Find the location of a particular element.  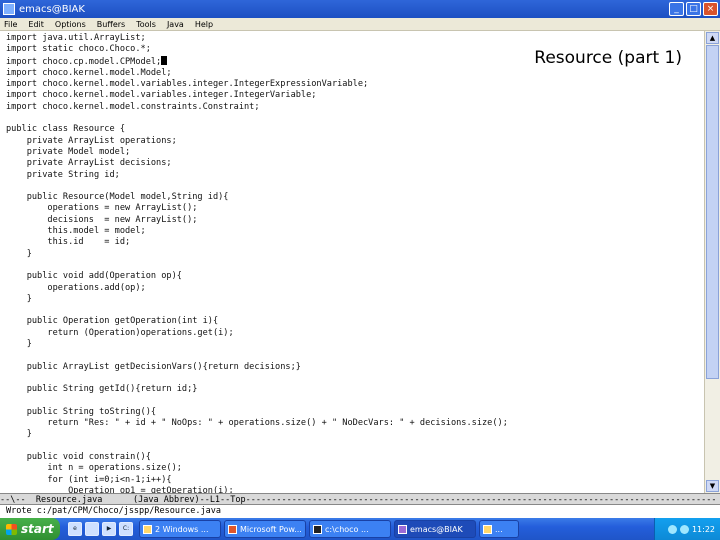

code-line: private ArrayList operations; is located at coordinates (91, 140).